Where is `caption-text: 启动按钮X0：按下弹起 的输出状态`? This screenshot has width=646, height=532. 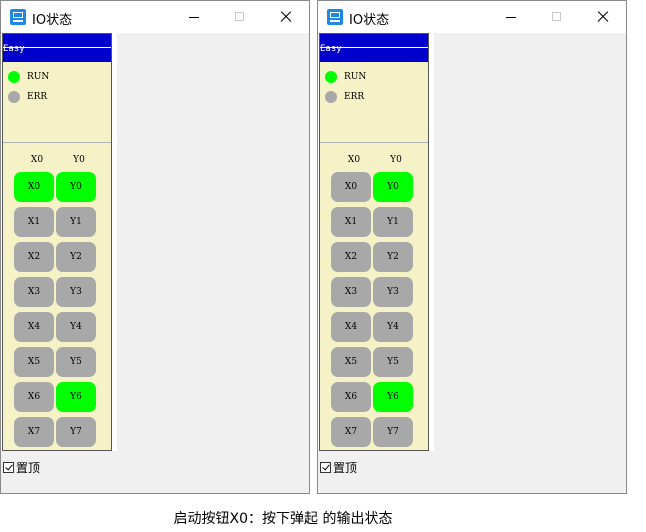
caption-text: 启动按钮X0：按下弹起 的输出状态 is located at coordinates (283, 519).